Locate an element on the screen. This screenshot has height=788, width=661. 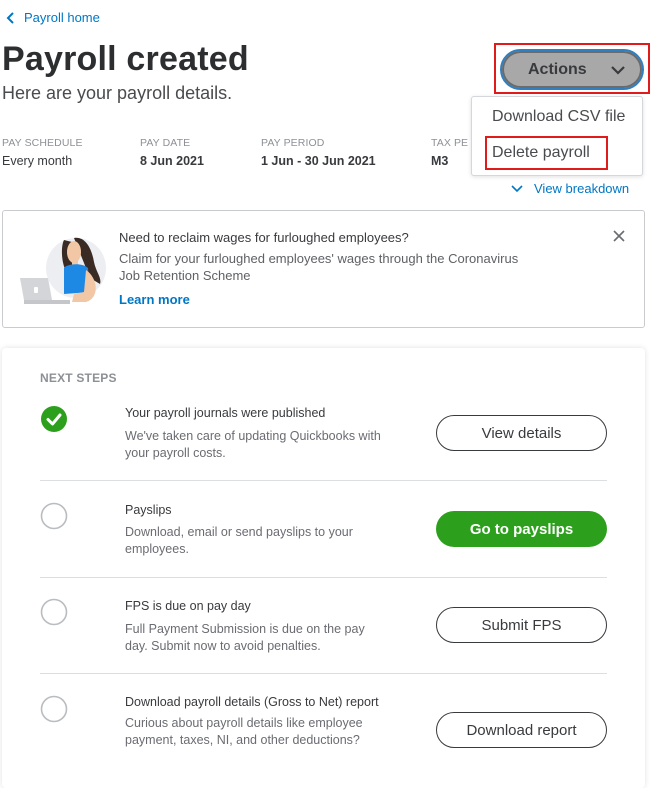
woman-at-laptop-illustration is located at coordinates (63, 270).